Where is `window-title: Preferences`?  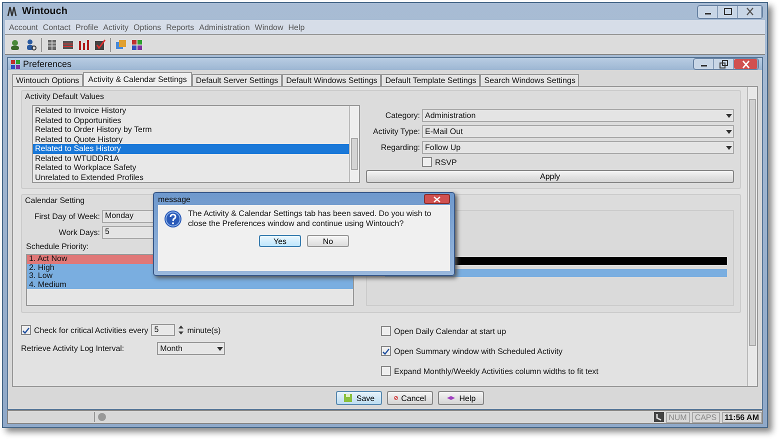 window-title: Preferences is located at coordinates (47, 64).